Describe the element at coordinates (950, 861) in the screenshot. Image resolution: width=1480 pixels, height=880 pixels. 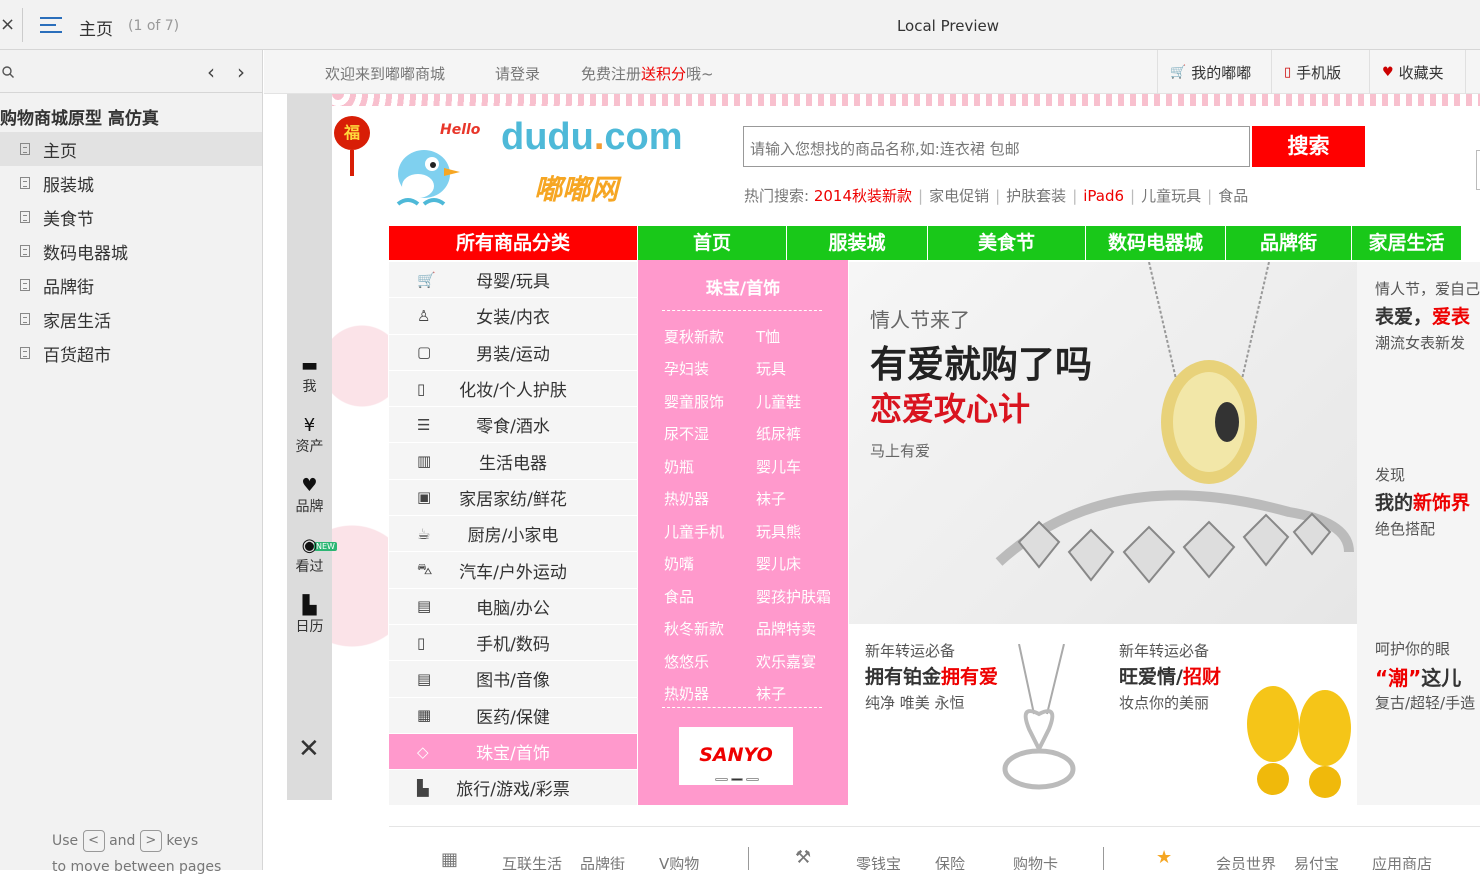
I see `bottom-link: 保险` at that location.